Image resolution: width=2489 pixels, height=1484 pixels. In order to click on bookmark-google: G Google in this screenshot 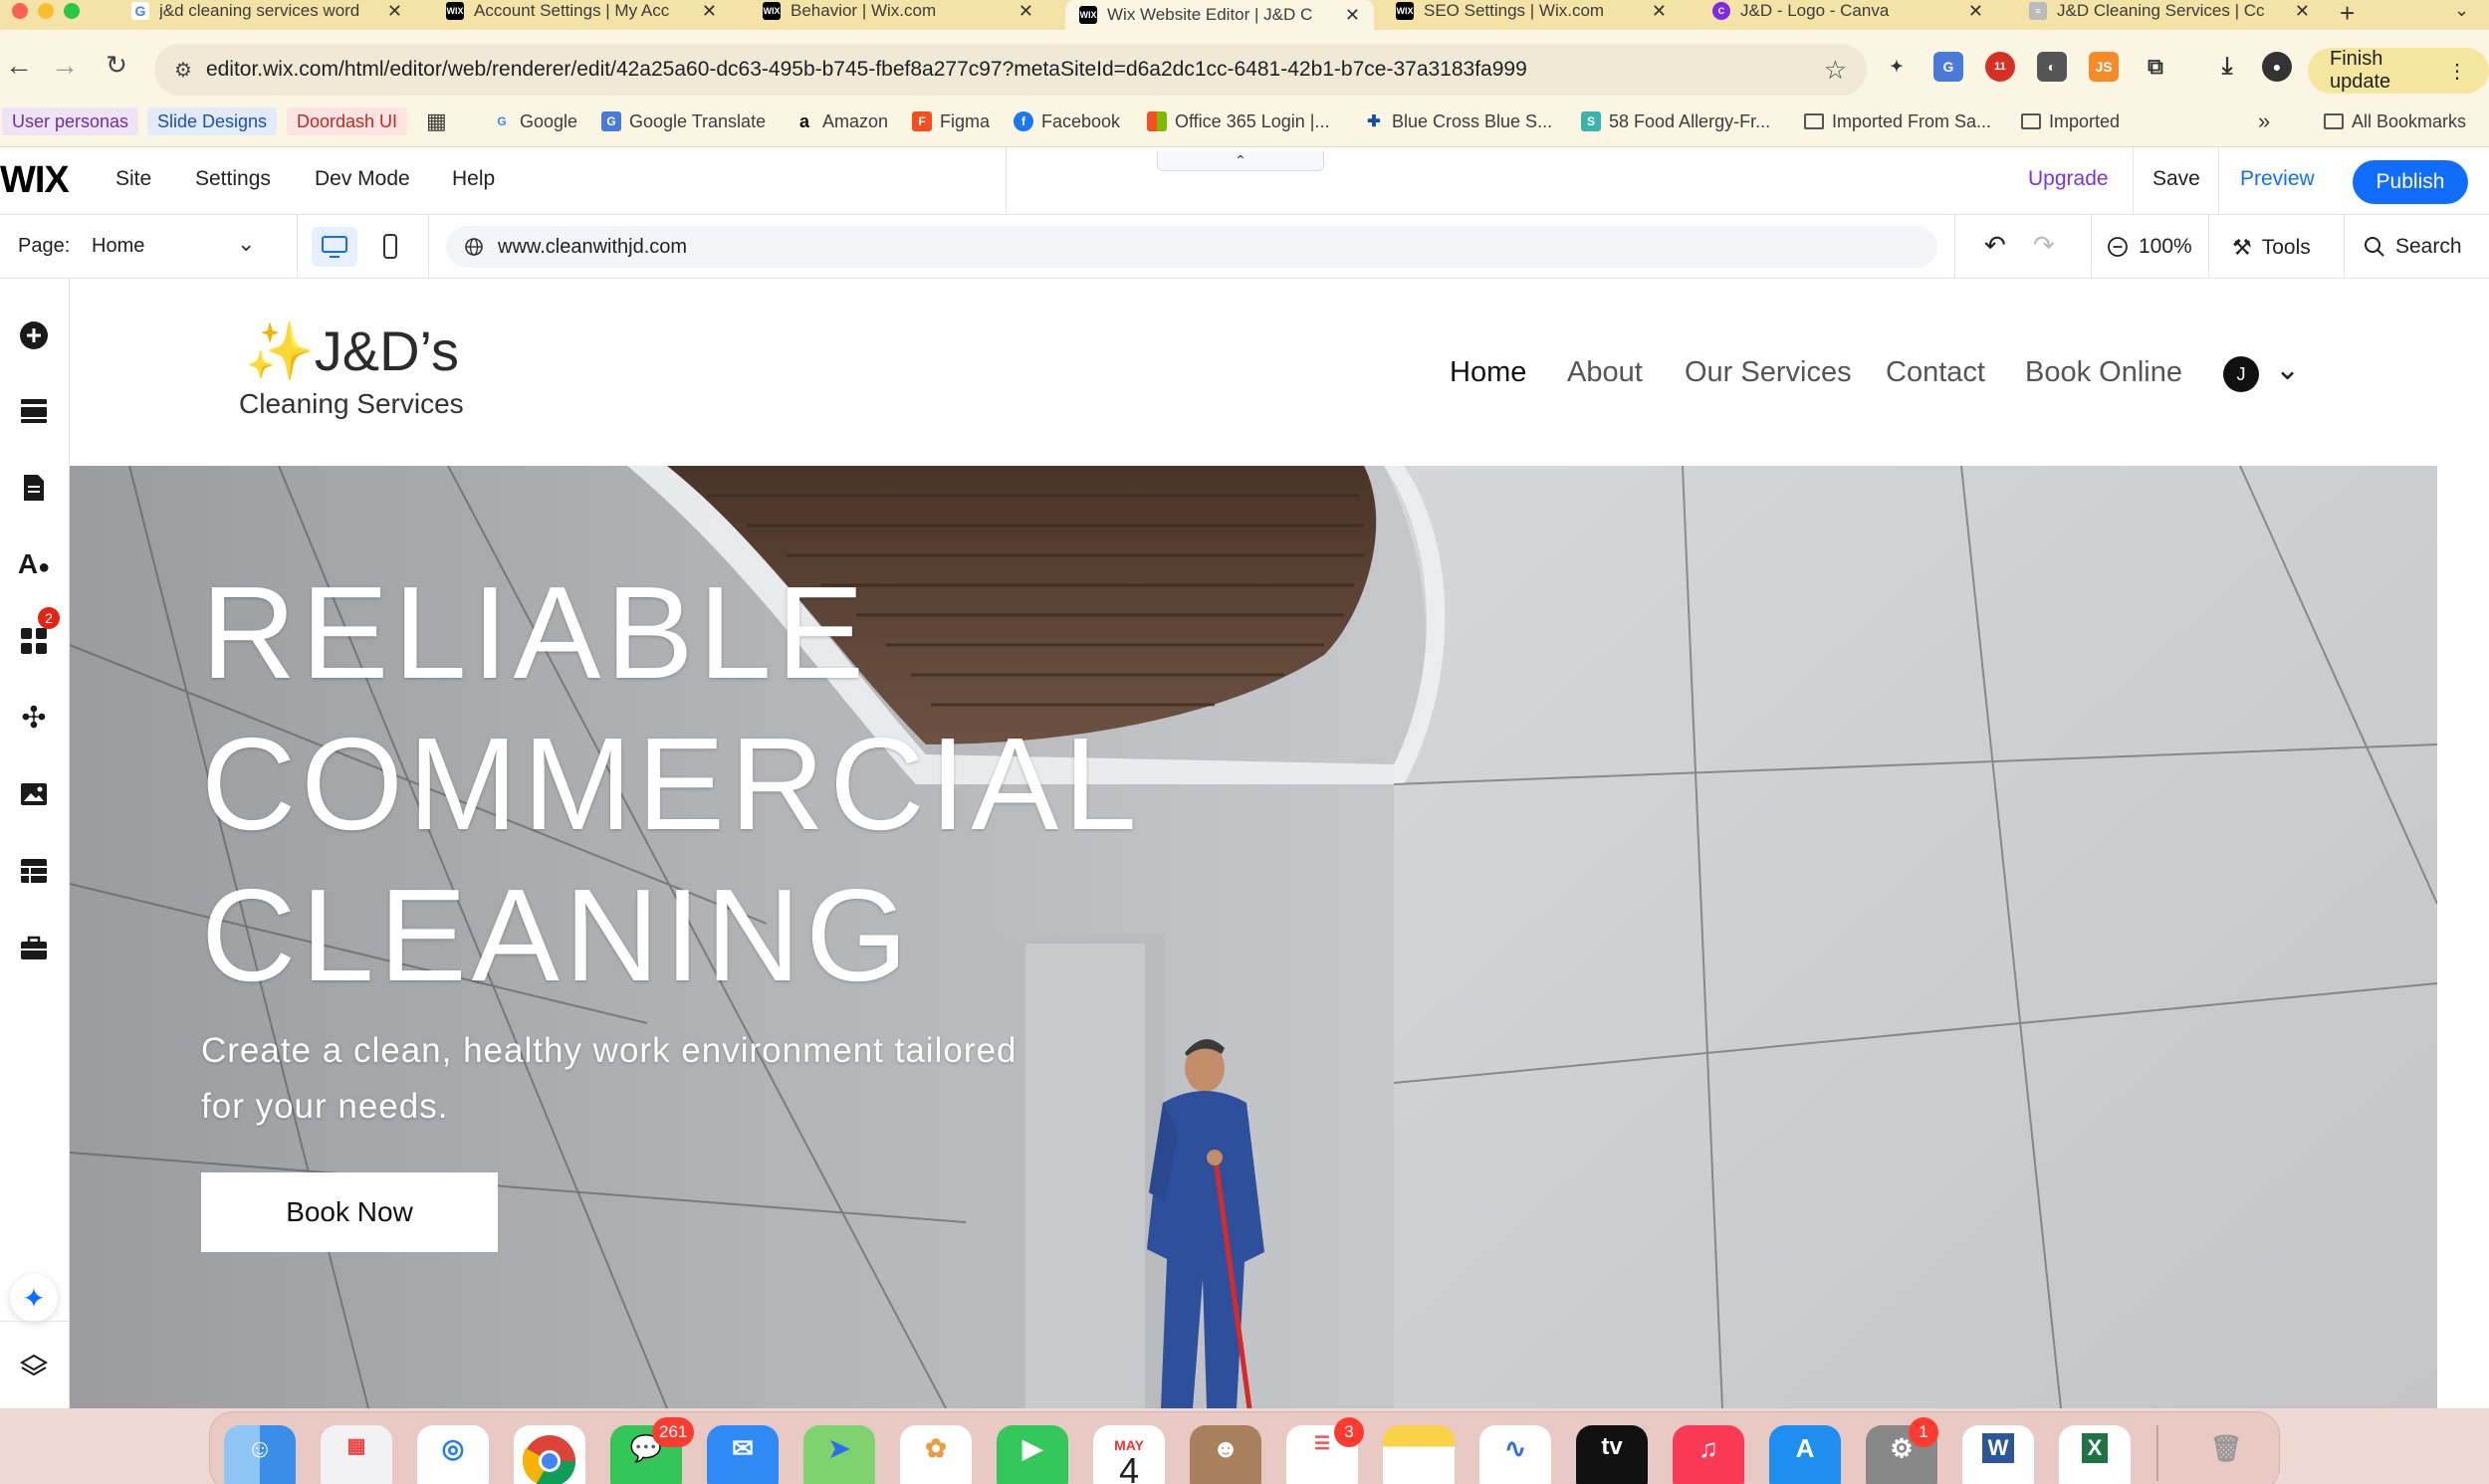, I will do `click(534, 121)`.